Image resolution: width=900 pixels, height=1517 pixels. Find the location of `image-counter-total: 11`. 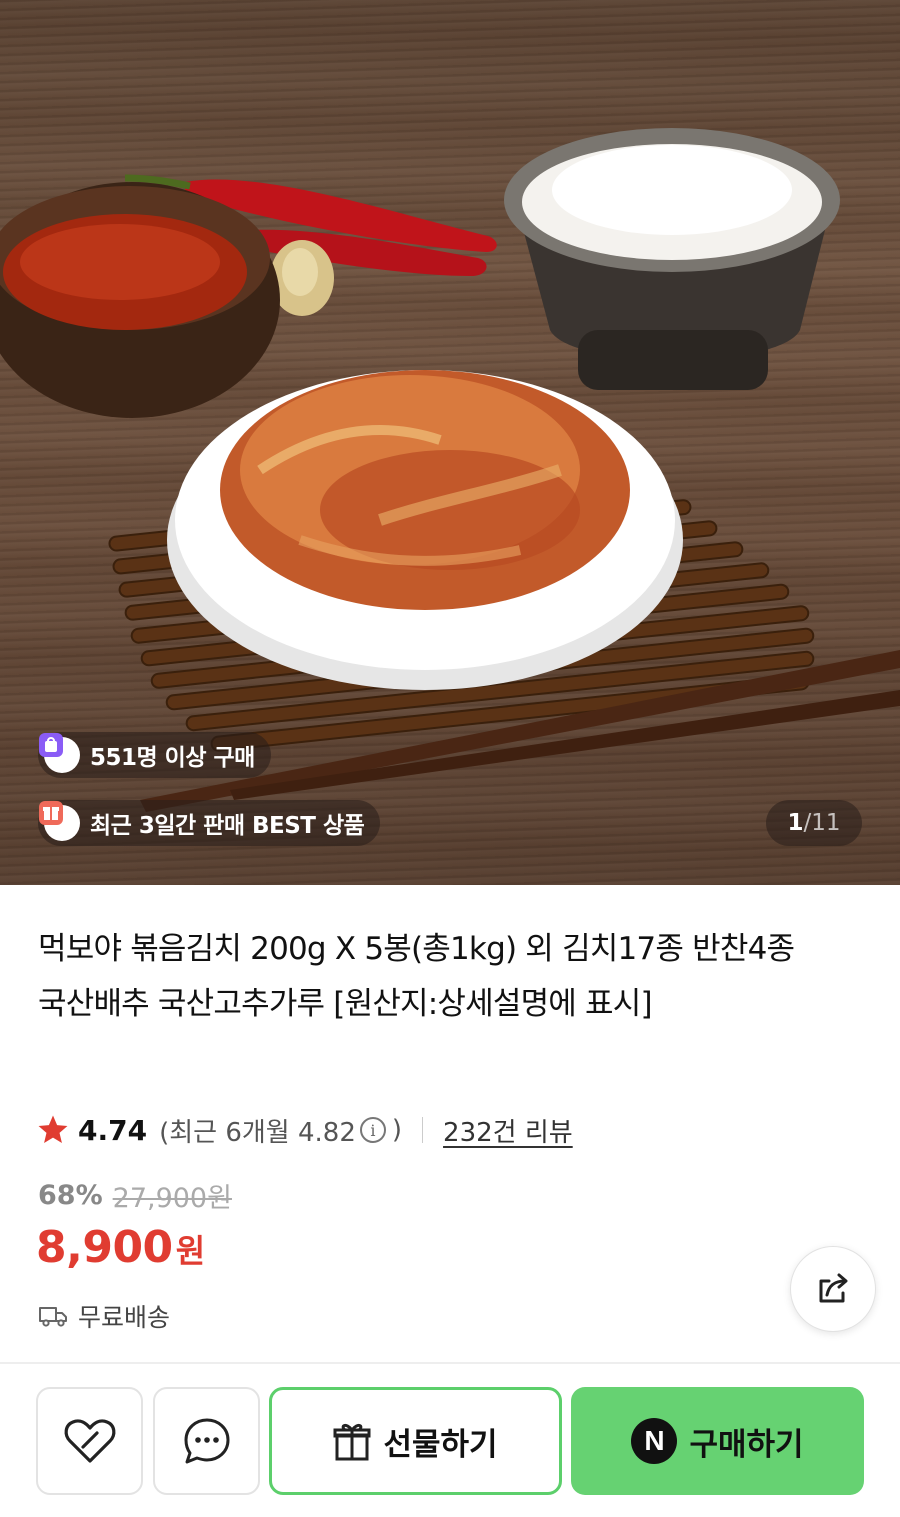

image-counter-total: 11 is located at coordinates (826, 823).